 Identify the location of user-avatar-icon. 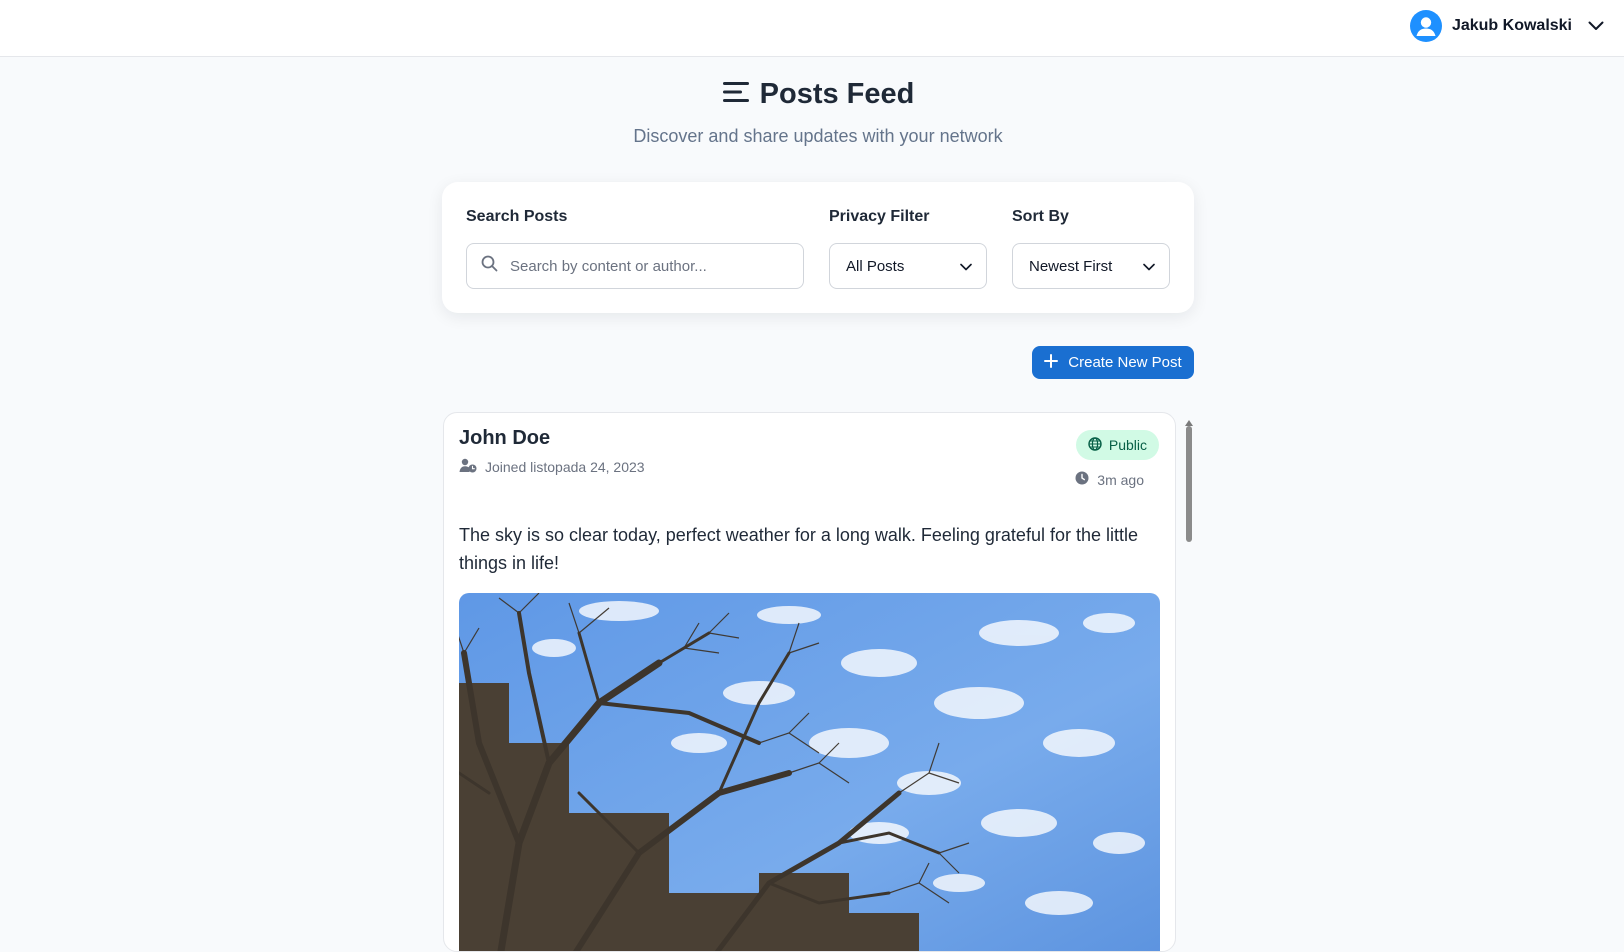
(1425, 26).